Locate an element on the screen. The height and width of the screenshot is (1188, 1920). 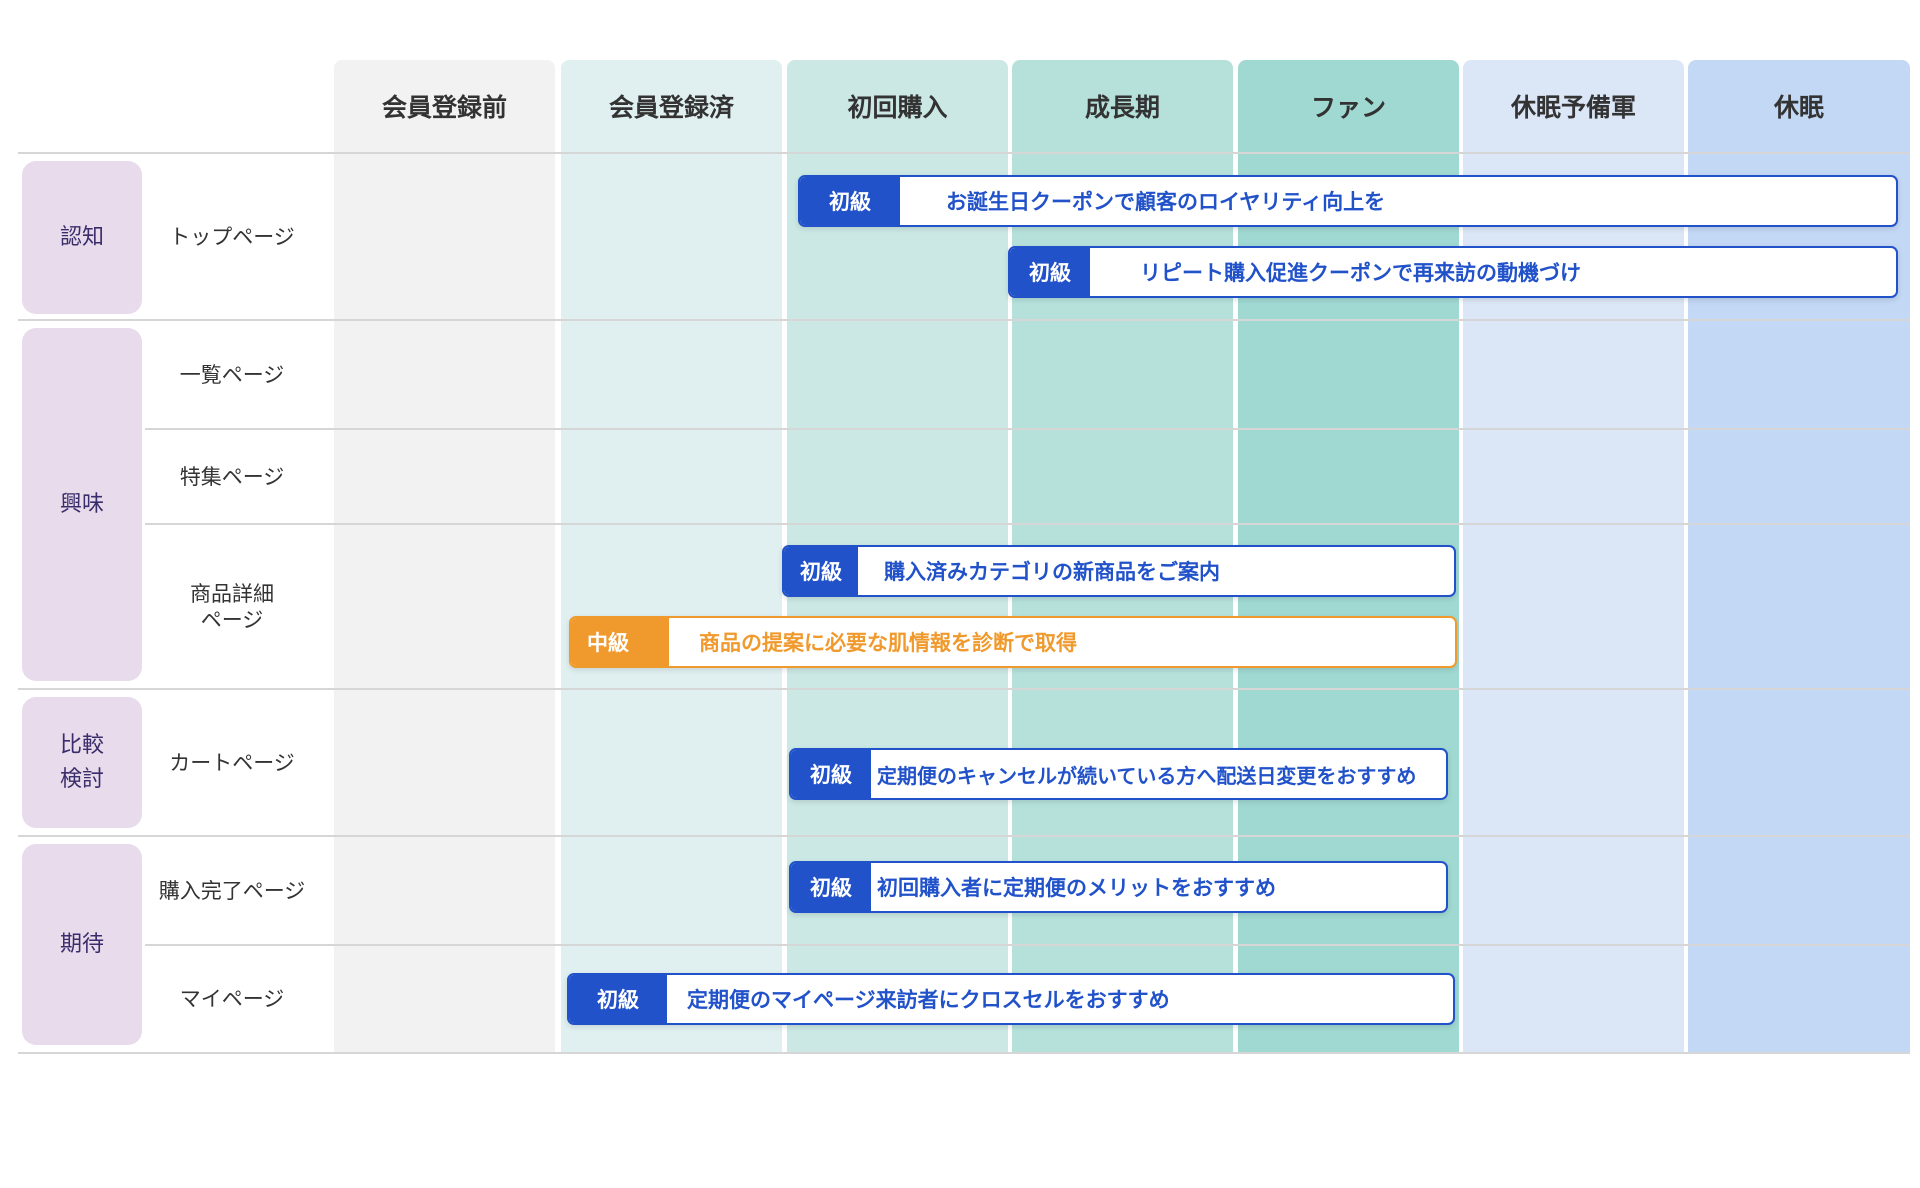
stage-interest: 興味 is located at coordinates (82, 504).